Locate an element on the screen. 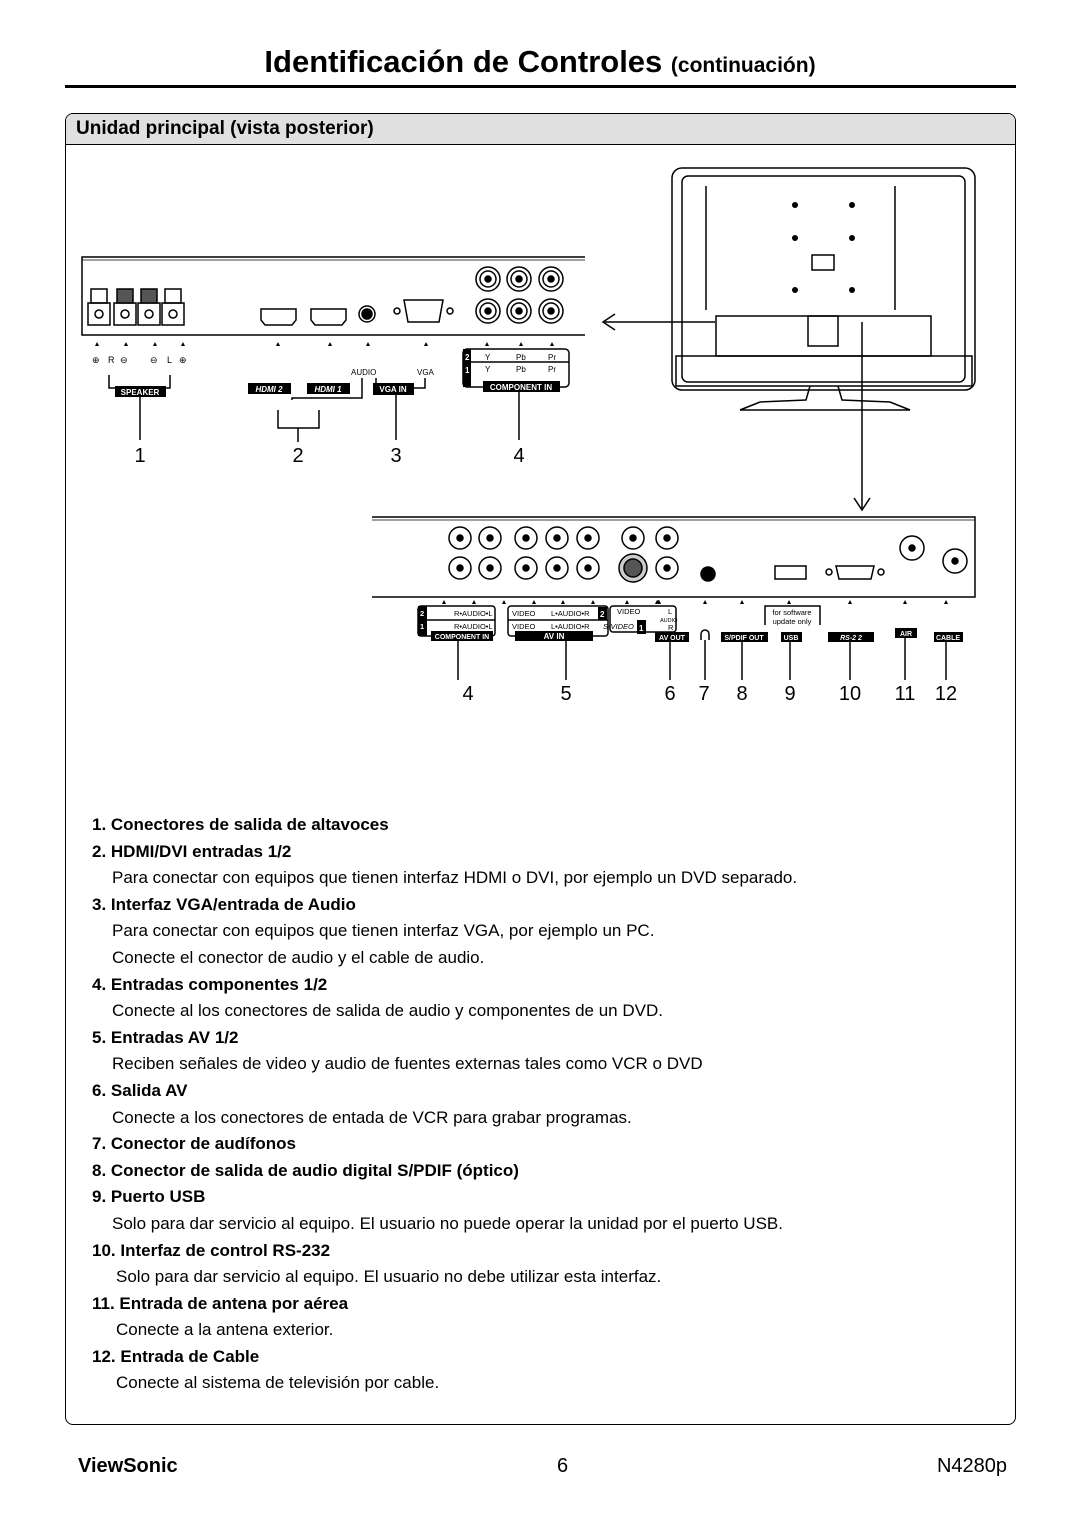 The height and width of the screenshot is (1527, 1080). hdmi1-badge: HDMI 1 is located at coordinates (328, 389).